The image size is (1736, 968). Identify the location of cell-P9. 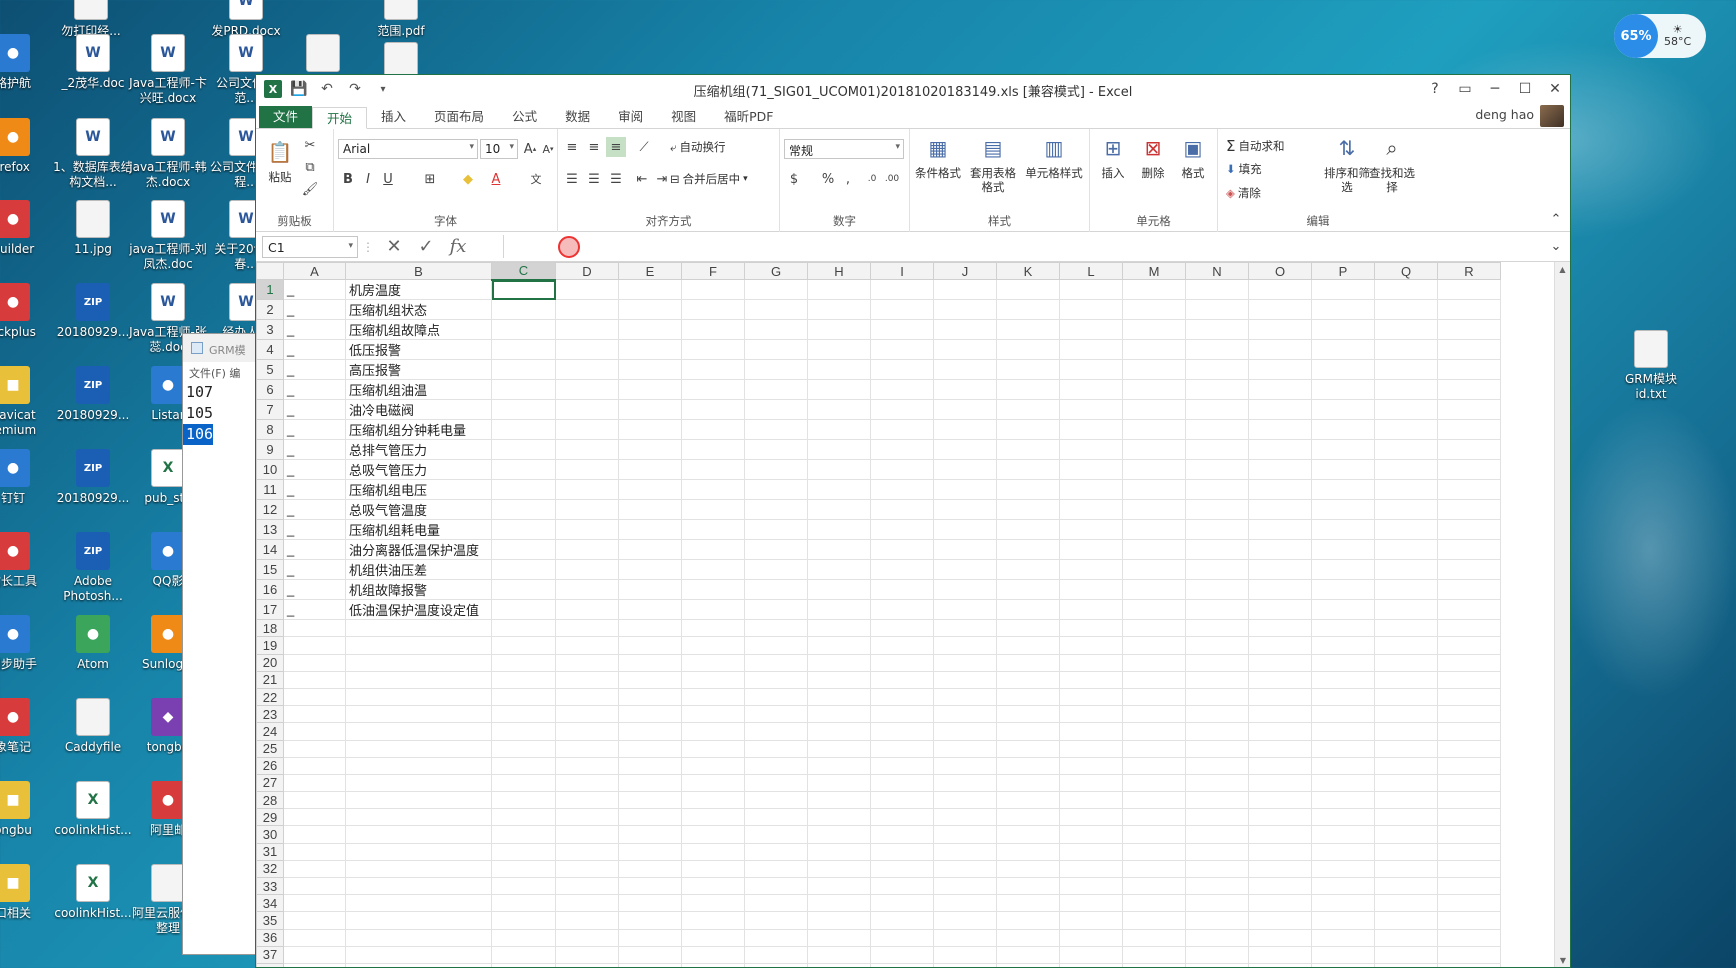
(1343, 450).